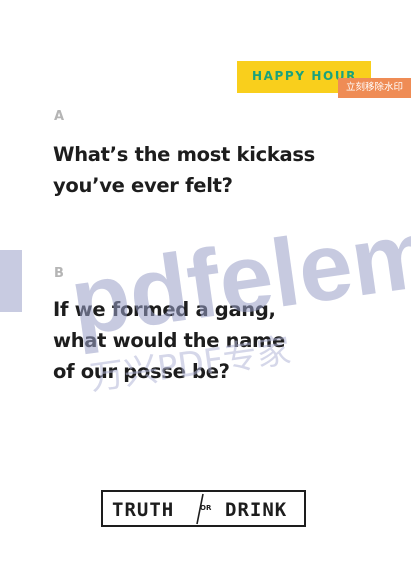 The image size is (411, 581). What do you see at coordinates (59, 116) in the screenshot?
I see `question-letter-a: A` at bounding box center [59, 116].